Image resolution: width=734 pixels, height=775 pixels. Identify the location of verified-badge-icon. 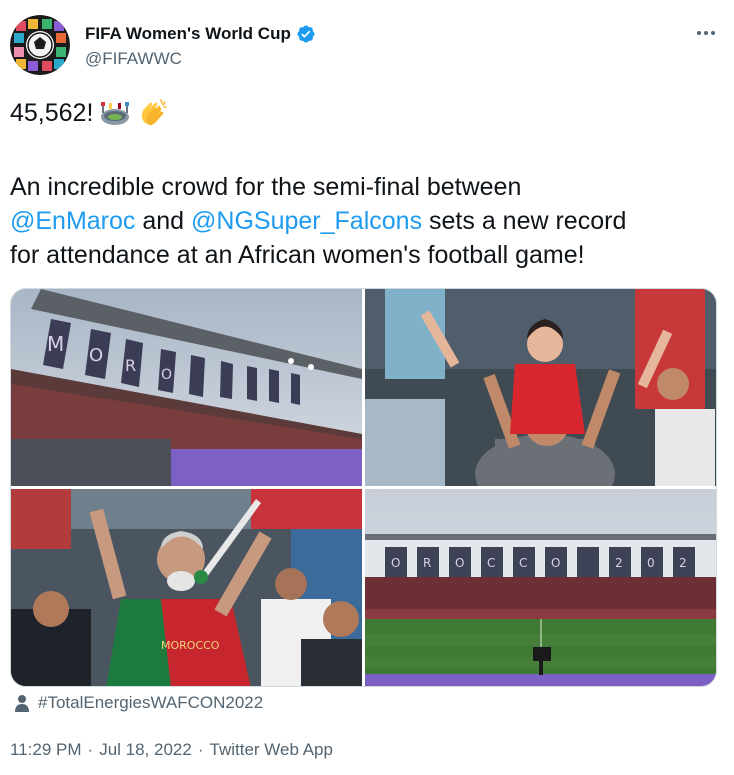
(306, 34).